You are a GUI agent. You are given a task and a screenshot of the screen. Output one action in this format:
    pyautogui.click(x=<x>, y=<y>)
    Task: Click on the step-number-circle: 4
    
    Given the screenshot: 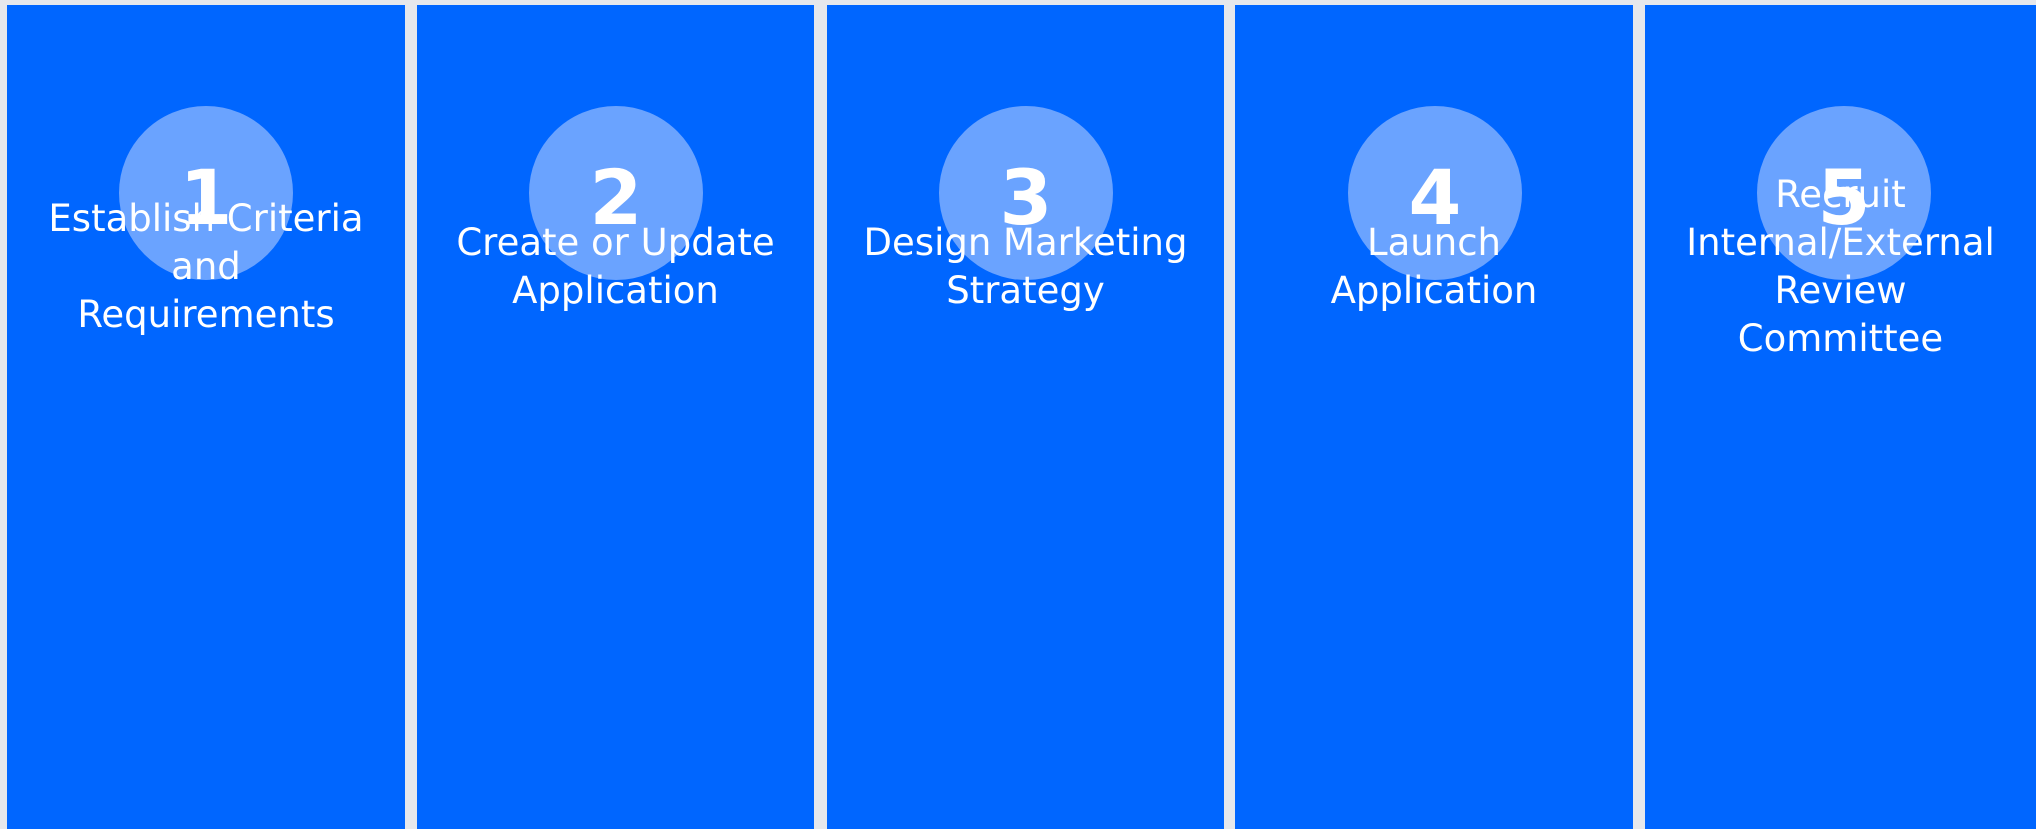 What is the action you would take?
    pyautogui.click(x=1435, y=193)
    